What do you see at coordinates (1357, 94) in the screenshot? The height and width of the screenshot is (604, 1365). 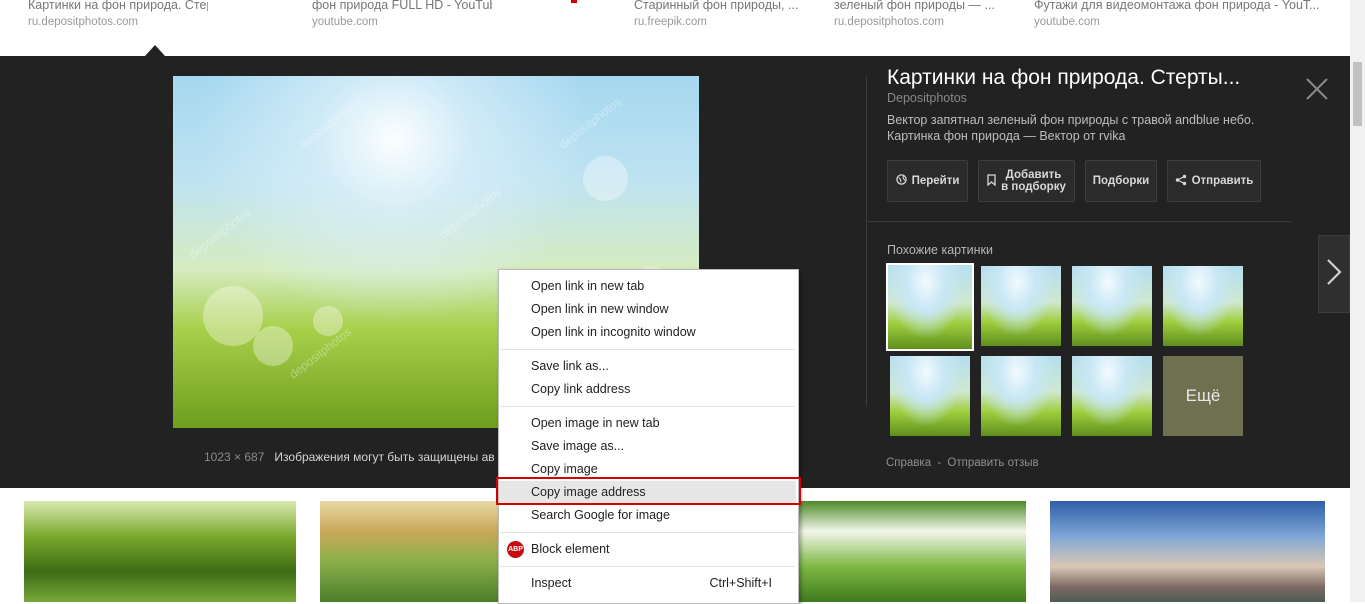 I see `scrollbar-thumb` at bounding box center [1357, 94].